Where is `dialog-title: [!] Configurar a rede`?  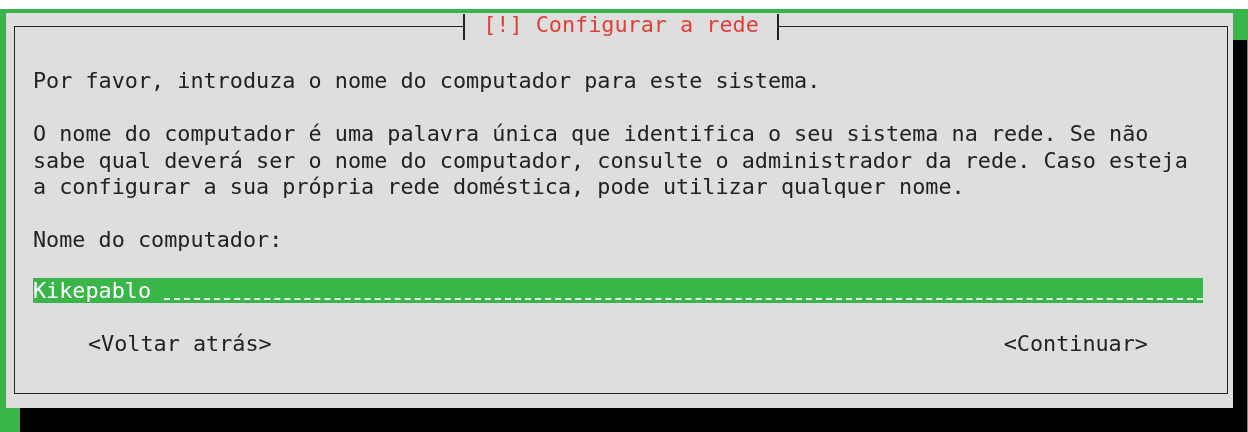
dialog-title: [!] Configurar a rede is located at coordinates (621, 27).